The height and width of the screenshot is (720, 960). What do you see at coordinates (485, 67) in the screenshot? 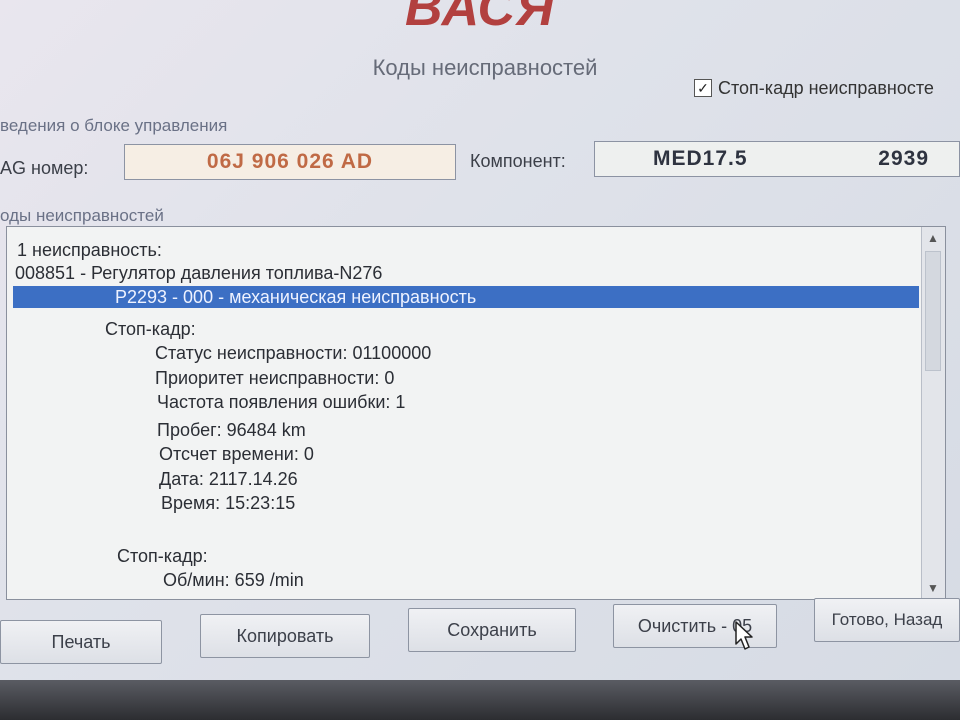
I see `page-title: Коды неисправностей` at bounding box center [485, 67].